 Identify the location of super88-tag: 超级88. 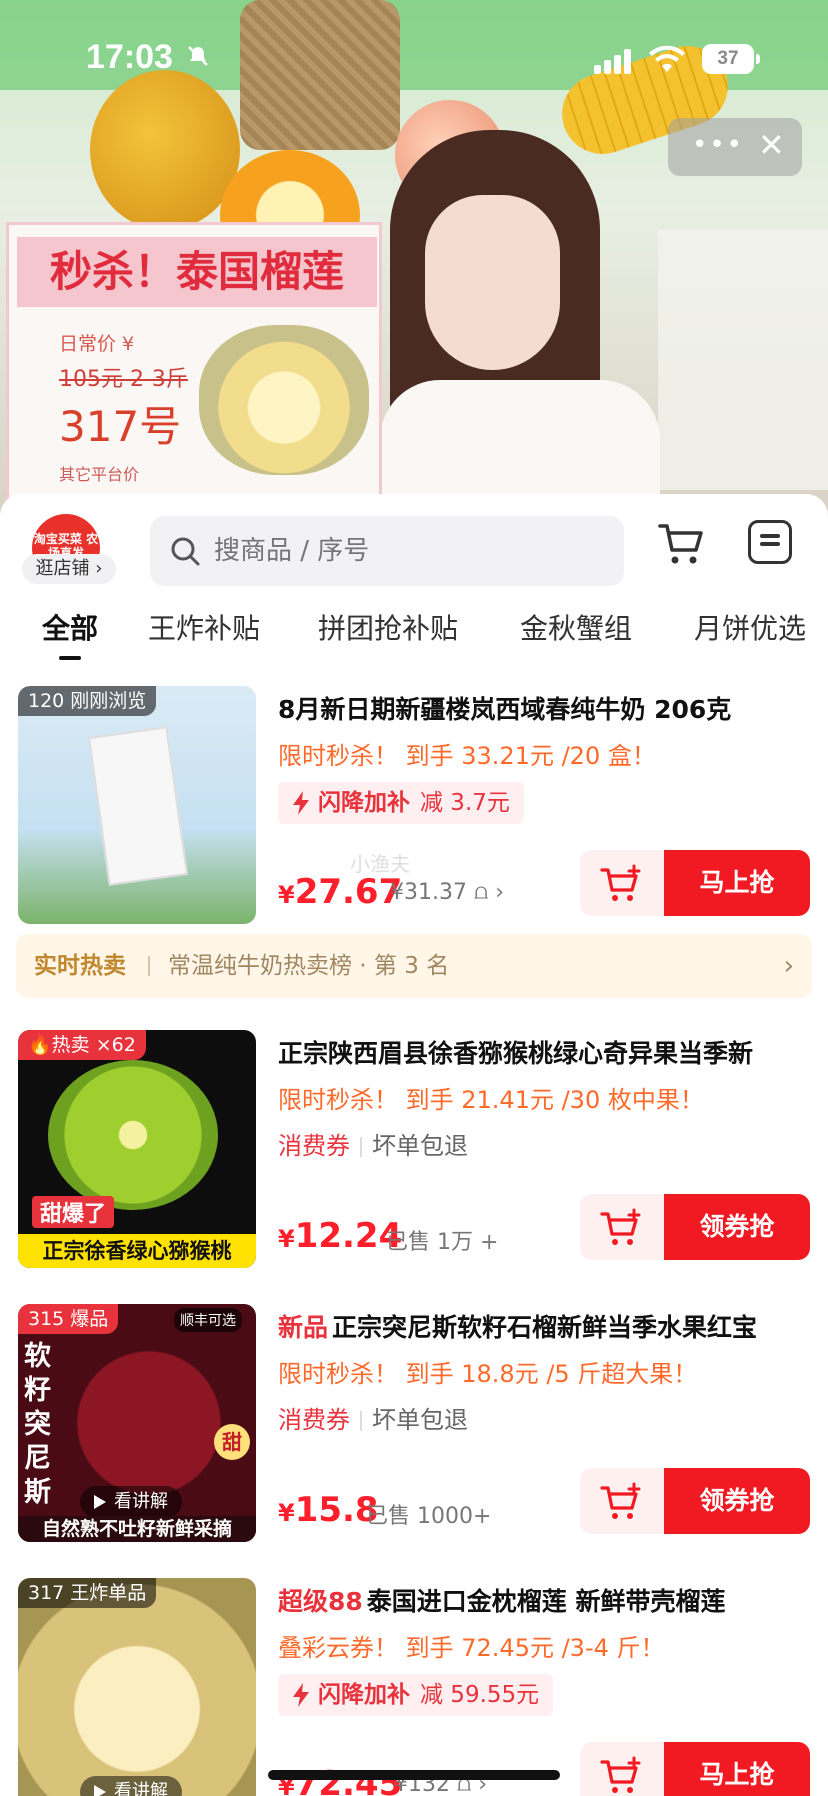
(320, 1601).